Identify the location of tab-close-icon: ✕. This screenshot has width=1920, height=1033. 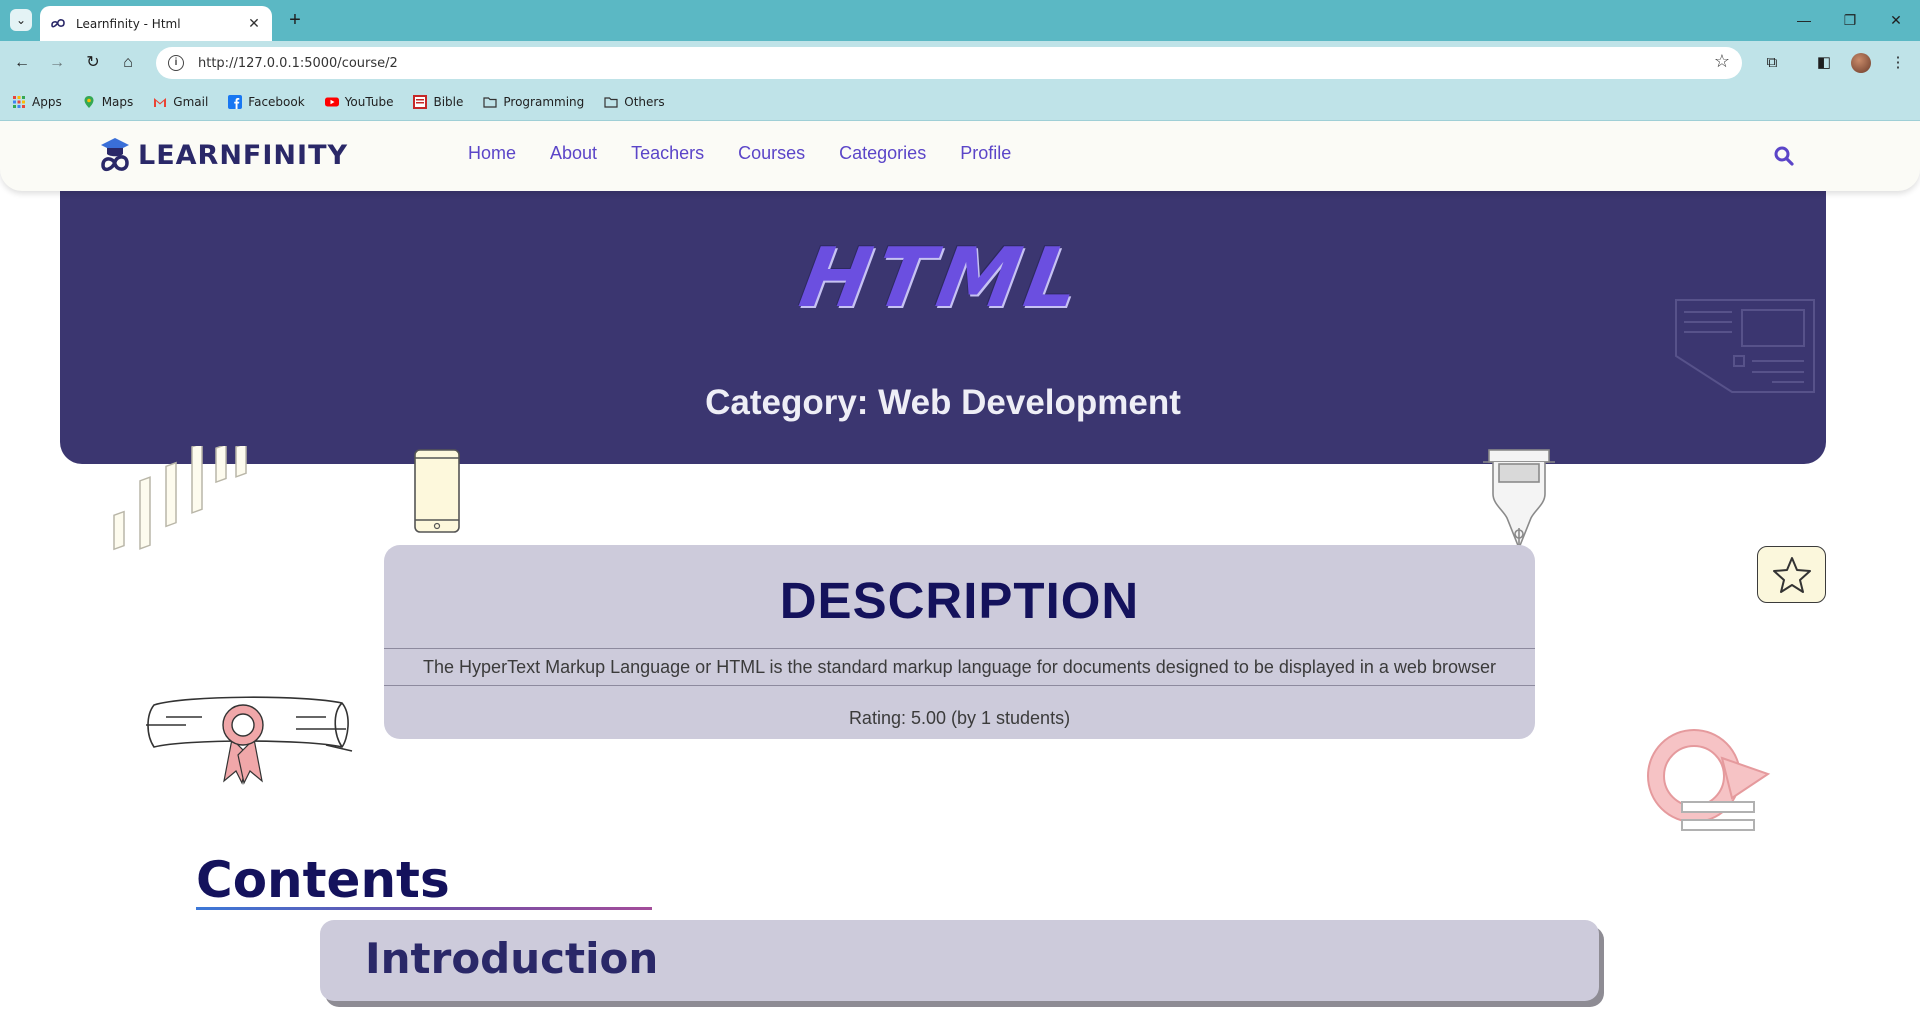
(254, 23).